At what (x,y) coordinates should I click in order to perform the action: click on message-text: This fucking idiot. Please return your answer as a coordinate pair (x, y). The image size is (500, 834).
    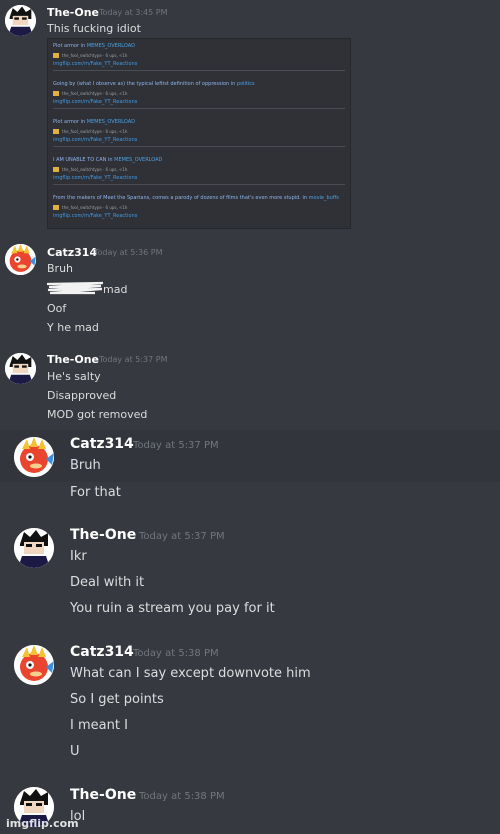
    Looking at the image, I should click on (94, 28).